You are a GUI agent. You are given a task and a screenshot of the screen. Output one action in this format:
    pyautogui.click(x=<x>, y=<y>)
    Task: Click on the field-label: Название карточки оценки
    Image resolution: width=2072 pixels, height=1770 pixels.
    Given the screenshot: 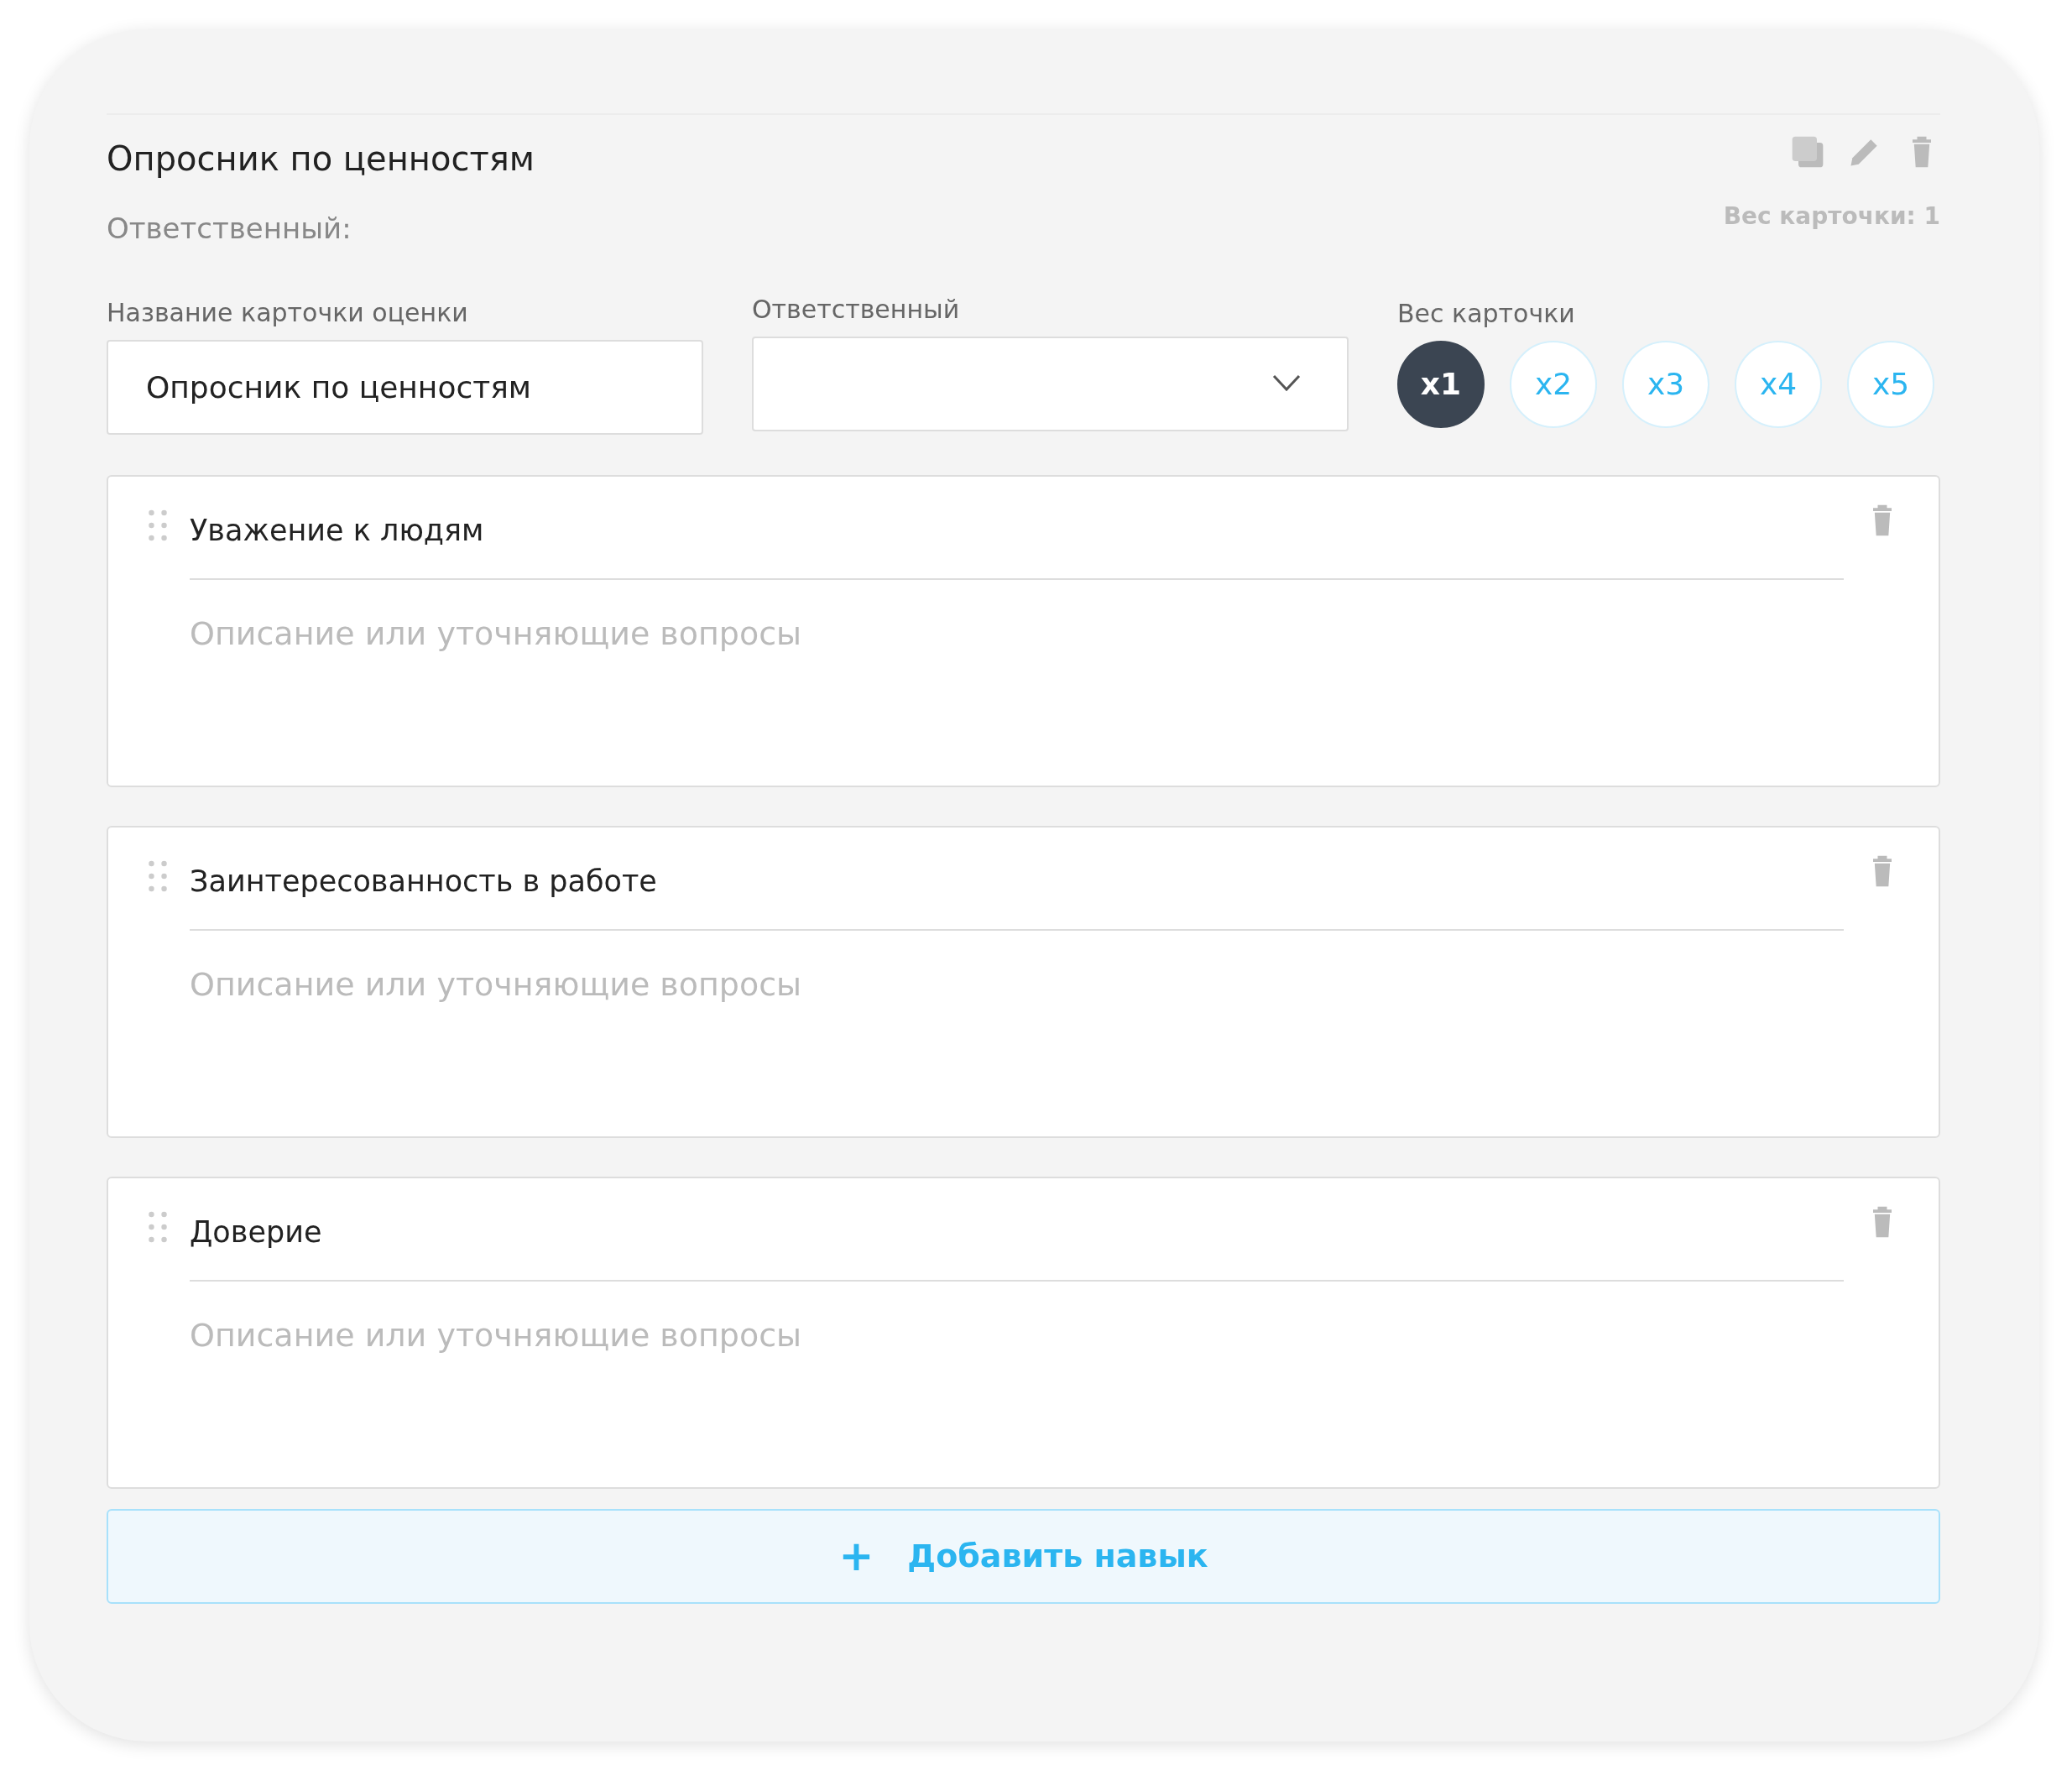 What is the action you would take?
    pyautogui.click(x=288, y=313)
    